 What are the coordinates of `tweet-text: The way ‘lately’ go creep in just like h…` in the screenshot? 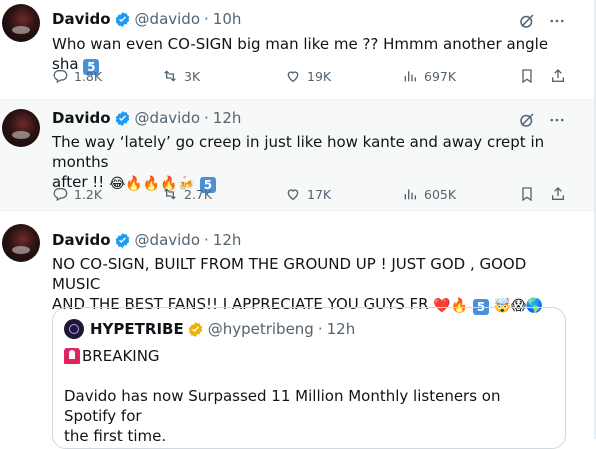 It's located at (312, 163).